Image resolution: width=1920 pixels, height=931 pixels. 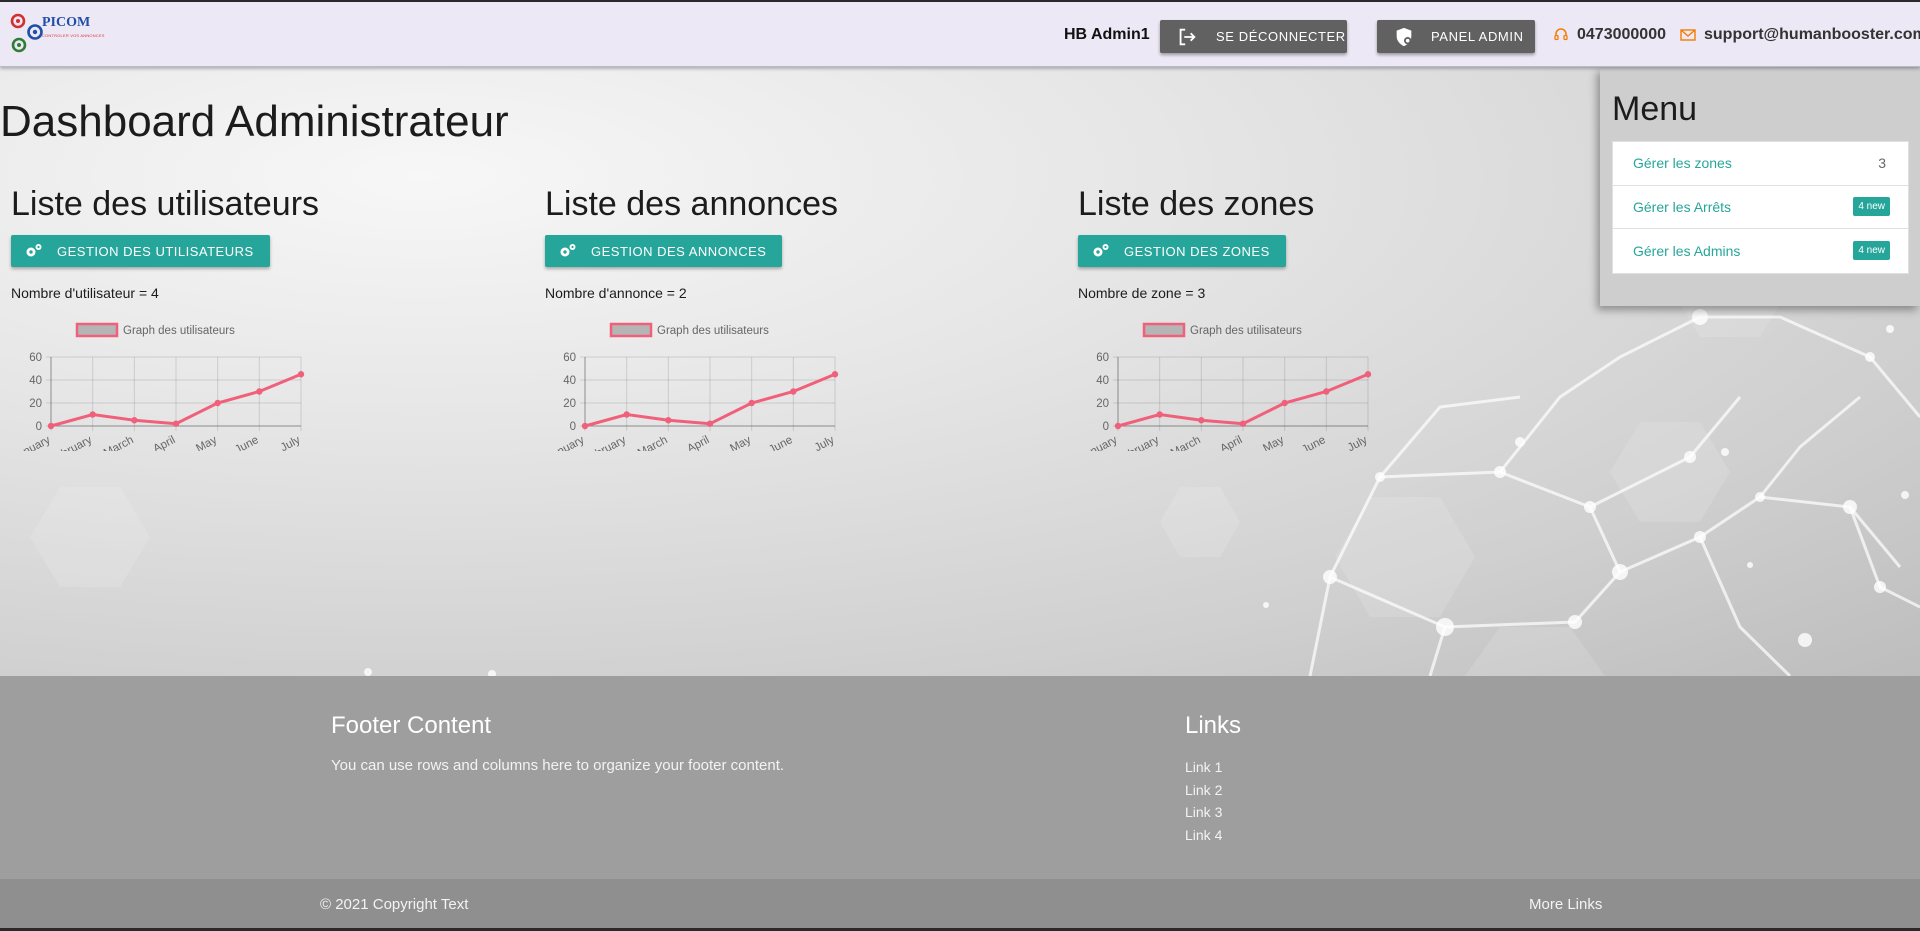 What do you see at coordinates (1812, 34) in the screenshot?
I see `support-email: support@humanbooster.com` at bounding box center [1812, 34].